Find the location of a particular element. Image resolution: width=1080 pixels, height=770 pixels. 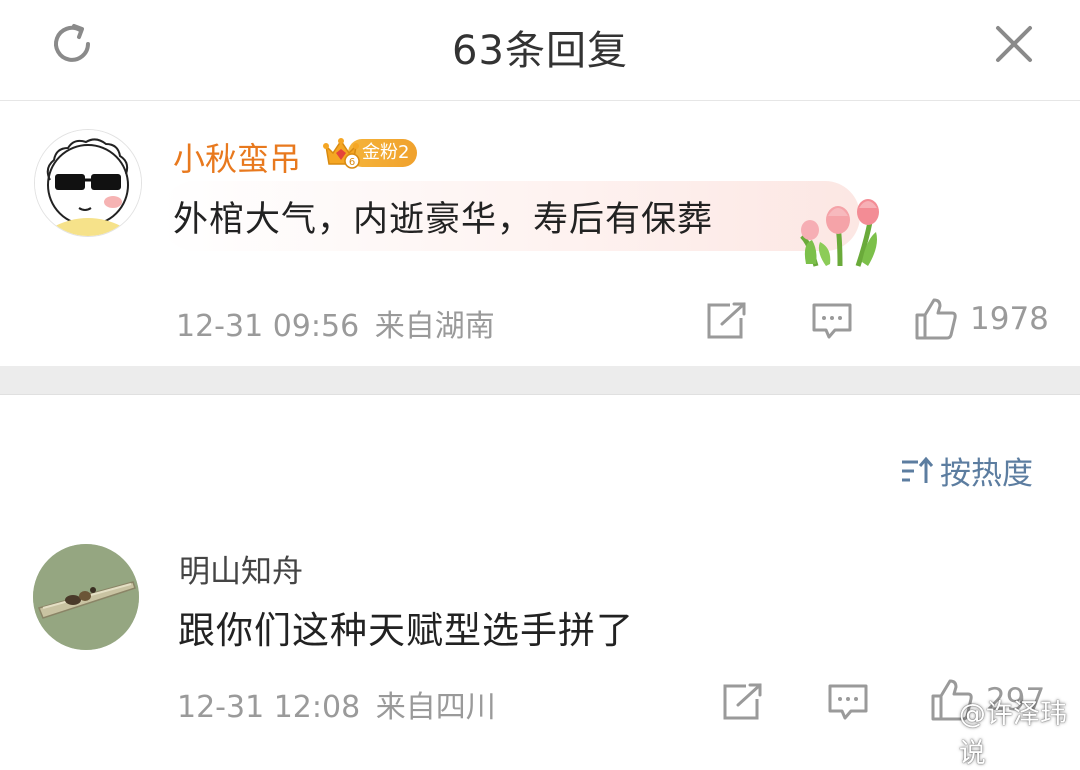

reply-button is located at coordinates (832, 321).